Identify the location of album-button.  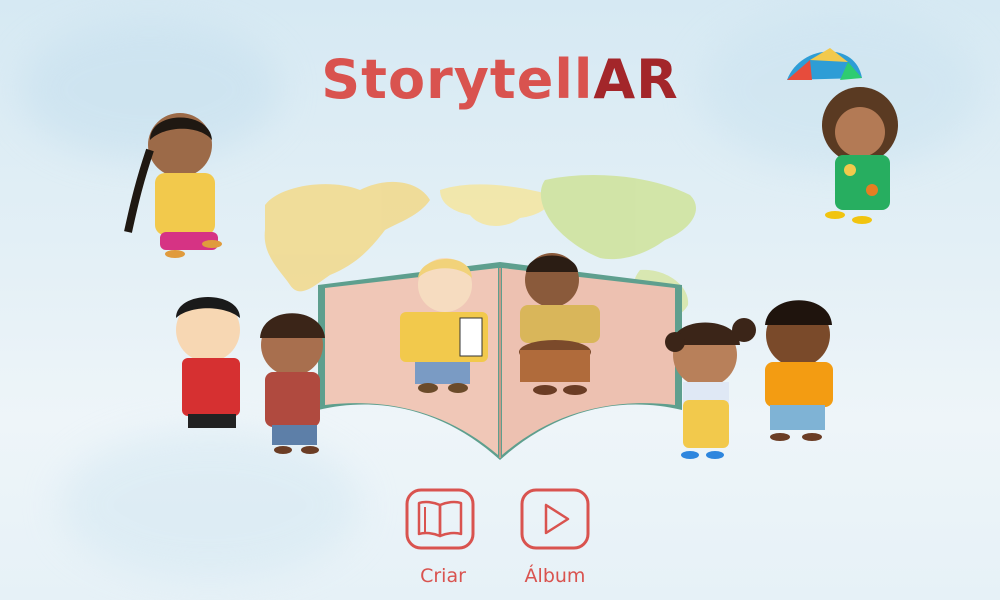
(555, 519).